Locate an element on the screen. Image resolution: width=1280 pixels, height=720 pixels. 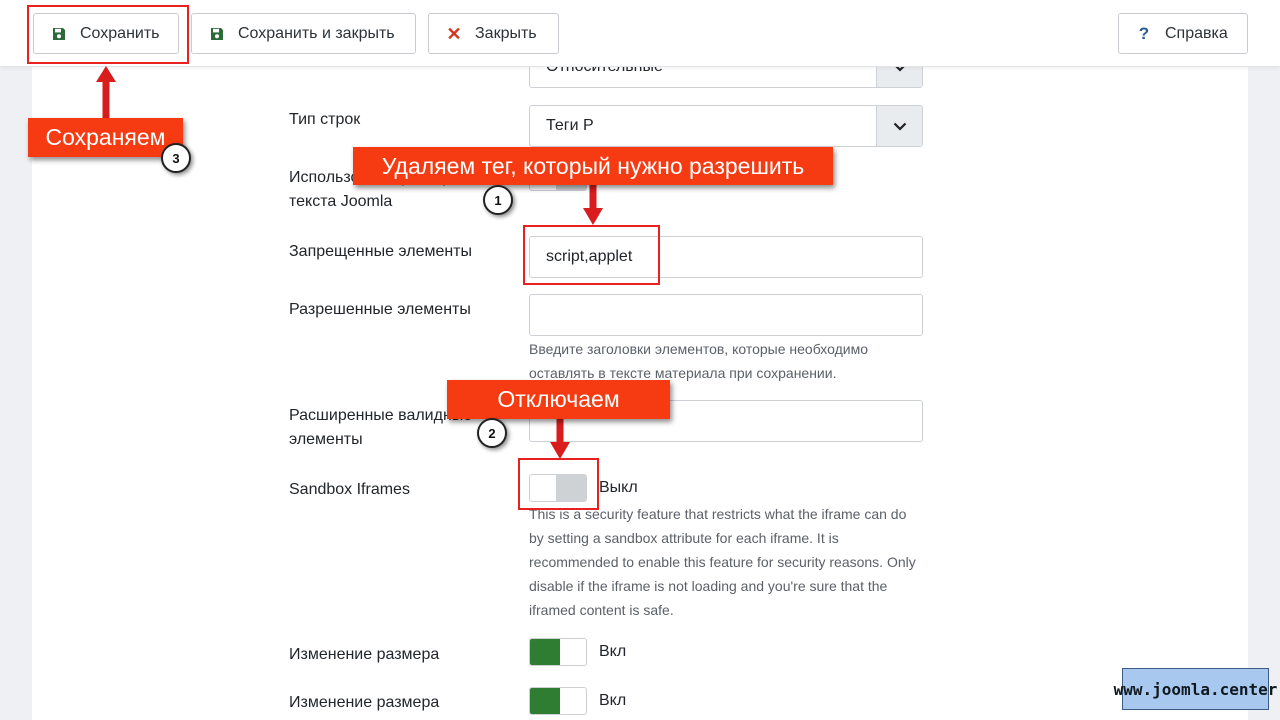
step-3-badge: 3 is located at coordinates (176, 158).